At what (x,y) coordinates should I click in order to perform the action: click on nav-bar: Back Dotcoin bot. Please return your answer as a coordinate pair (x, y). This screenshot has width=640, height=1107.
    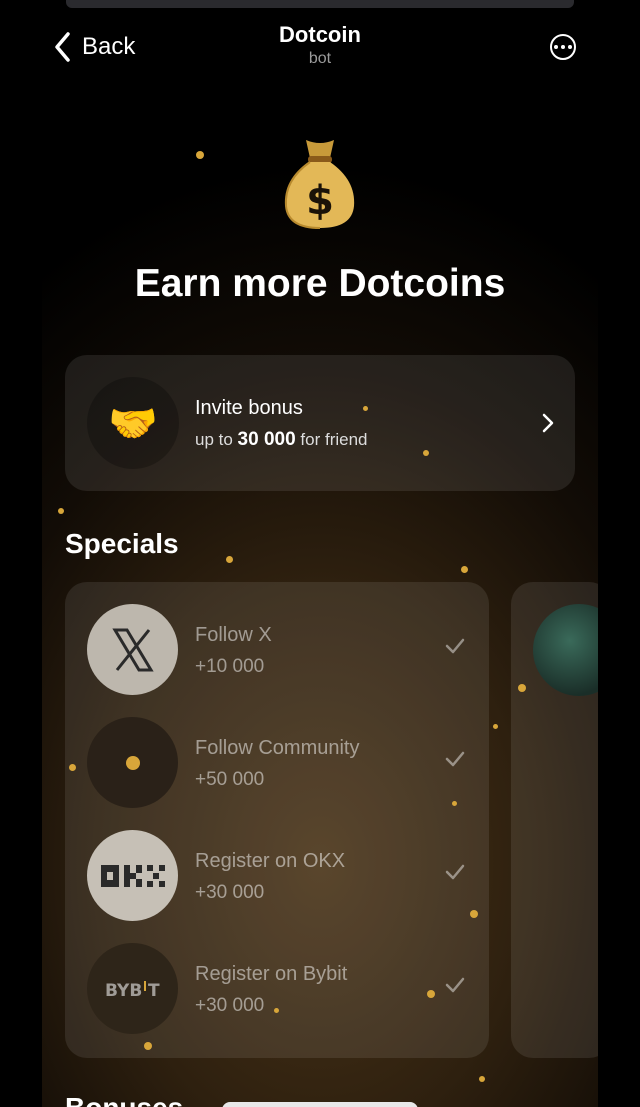
    Looking at the image, I should click on (320, 50).